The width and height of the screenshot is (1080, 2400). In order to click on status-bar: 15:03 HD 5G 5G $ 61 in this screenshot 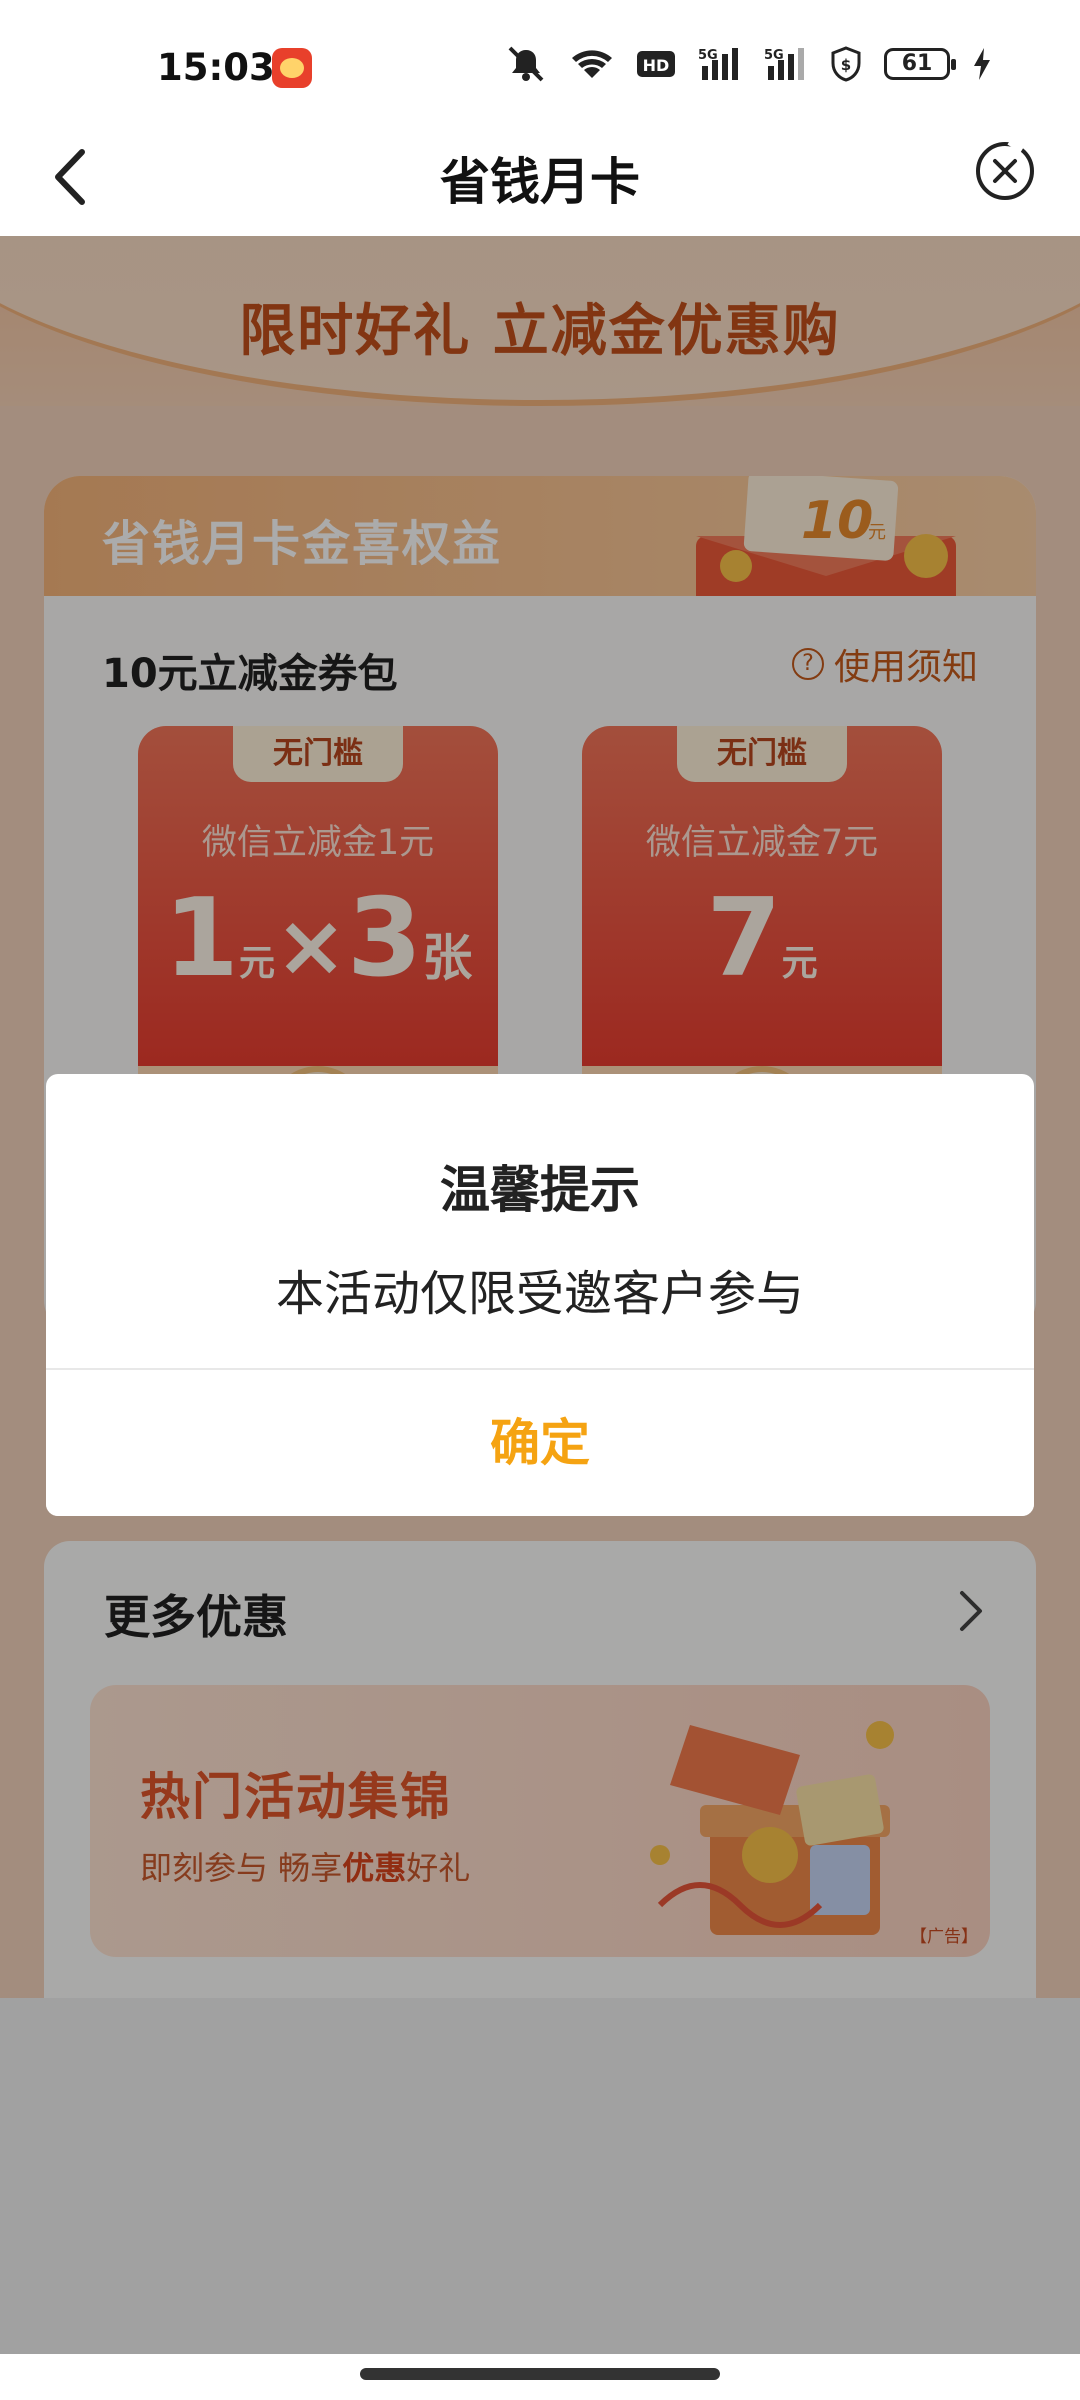, I will do `click(540, 59)`.